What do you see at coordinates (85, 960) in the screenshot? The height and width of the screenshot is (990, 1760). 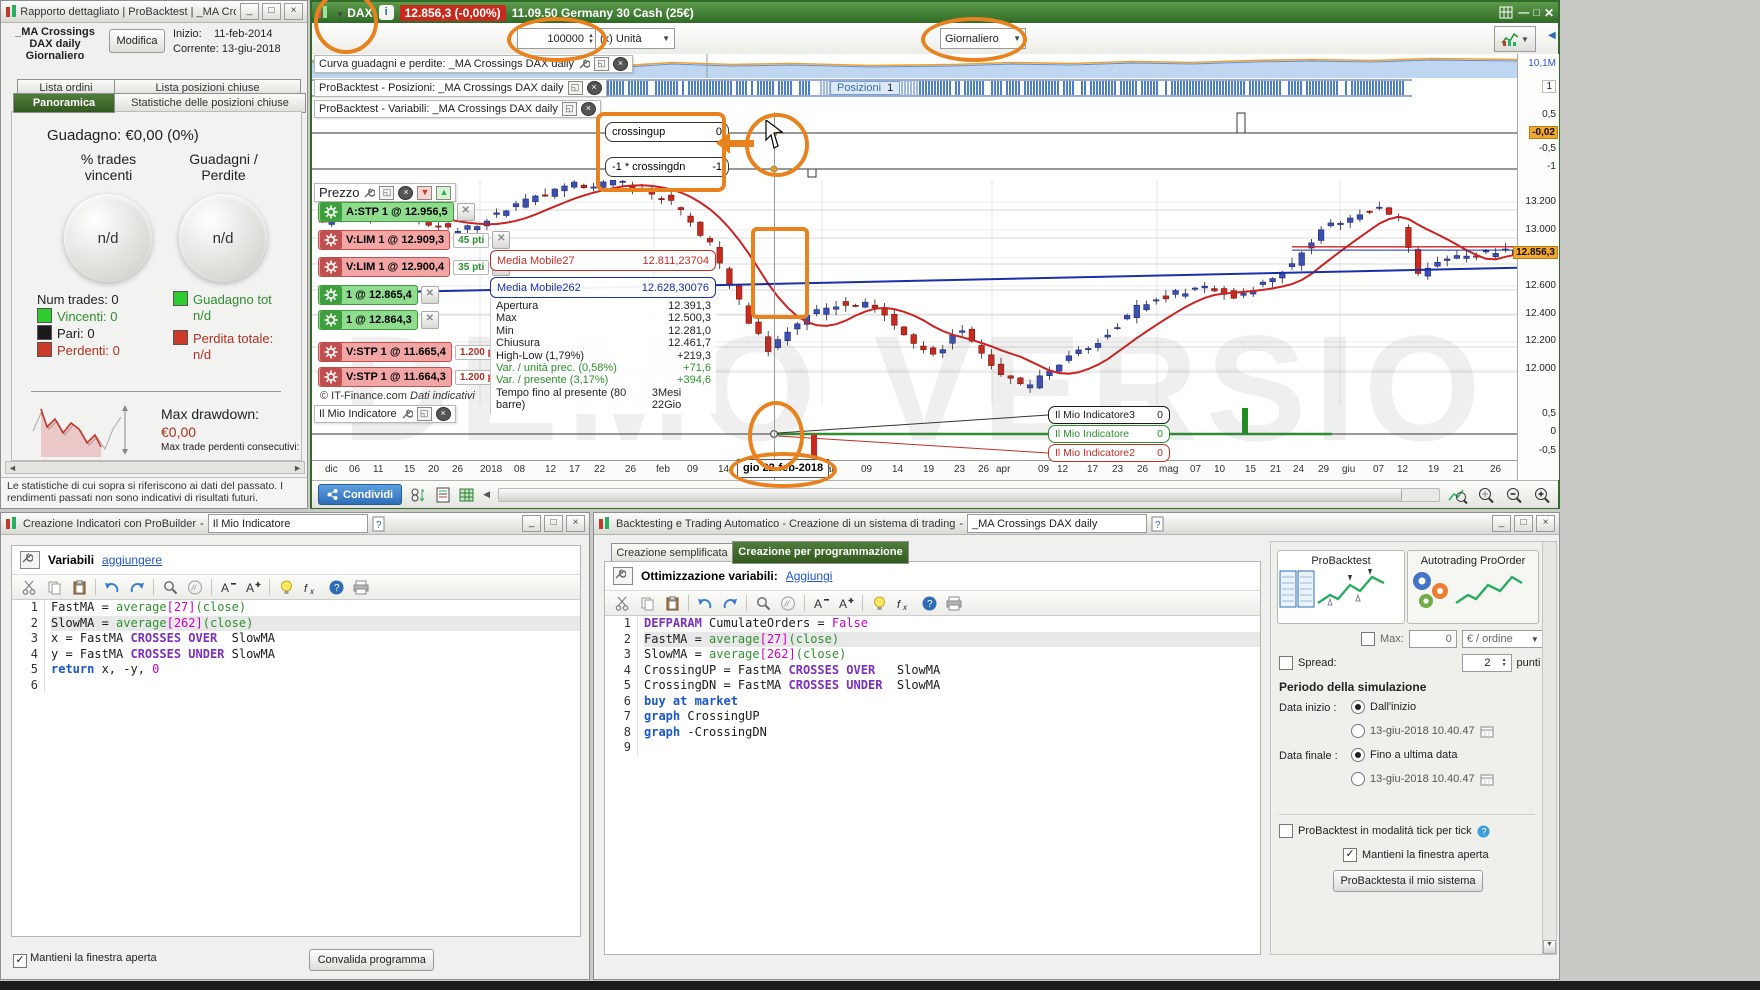 I see `keep-open-checkbox: ✓ Mantieni la finestra aperta` at bounding box center [85, 960].